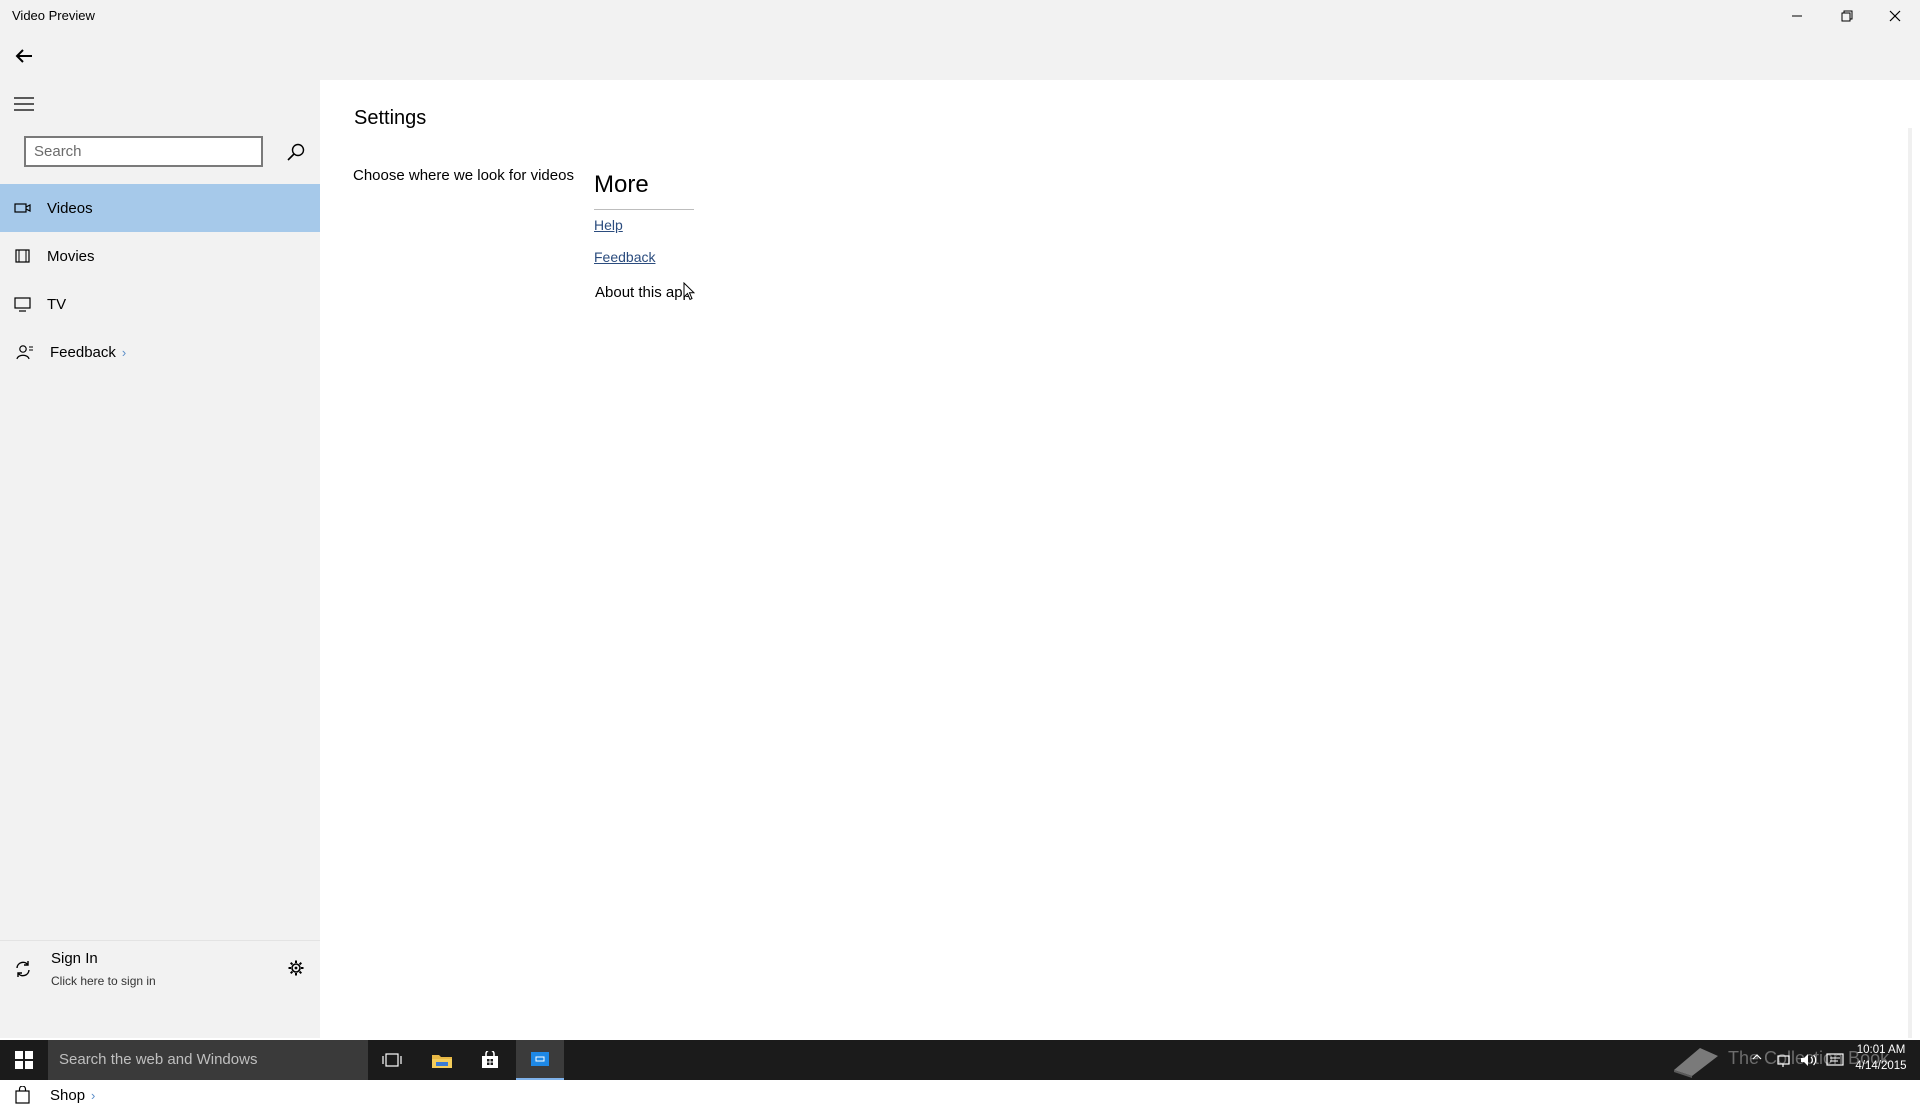  I want to click on restore-button, so click(1847, 16).